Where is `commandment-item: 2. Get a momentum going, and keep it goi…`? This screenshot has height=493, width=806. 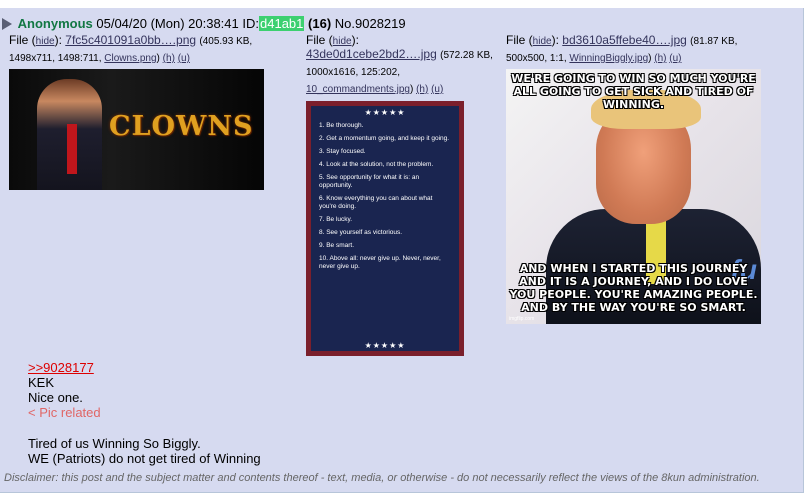
commandment-item: 2. Get a momentum going, and keep it goi… is located at coordinates (384, 138).